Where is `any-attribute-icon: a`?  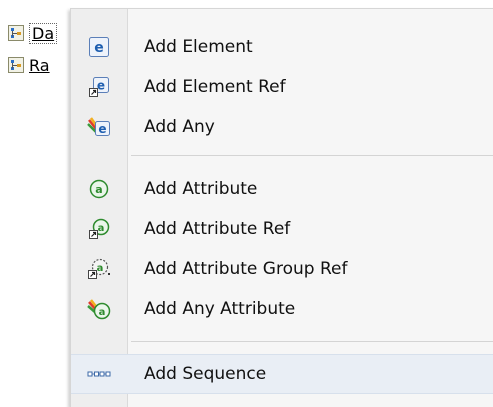
any-attribute-icon: a is located at coordinates (99, 309).